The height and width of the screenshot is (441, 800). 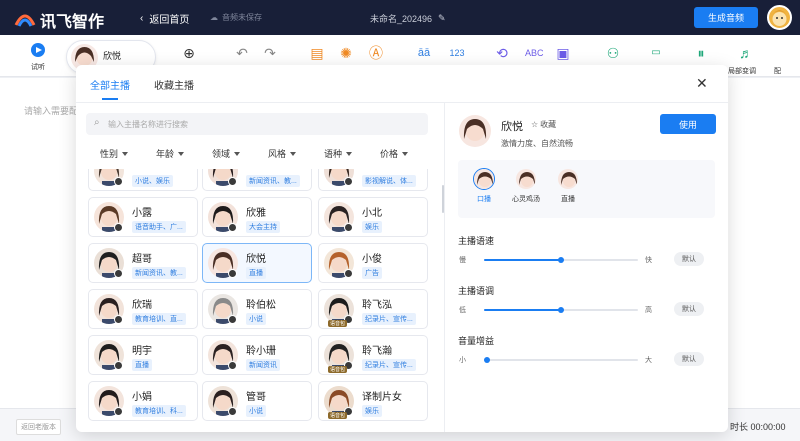 What do you see at coordinates (689, 309) in the screenshot?
I see `pitch-default-button: 默认` at bounding box center [689, 309].